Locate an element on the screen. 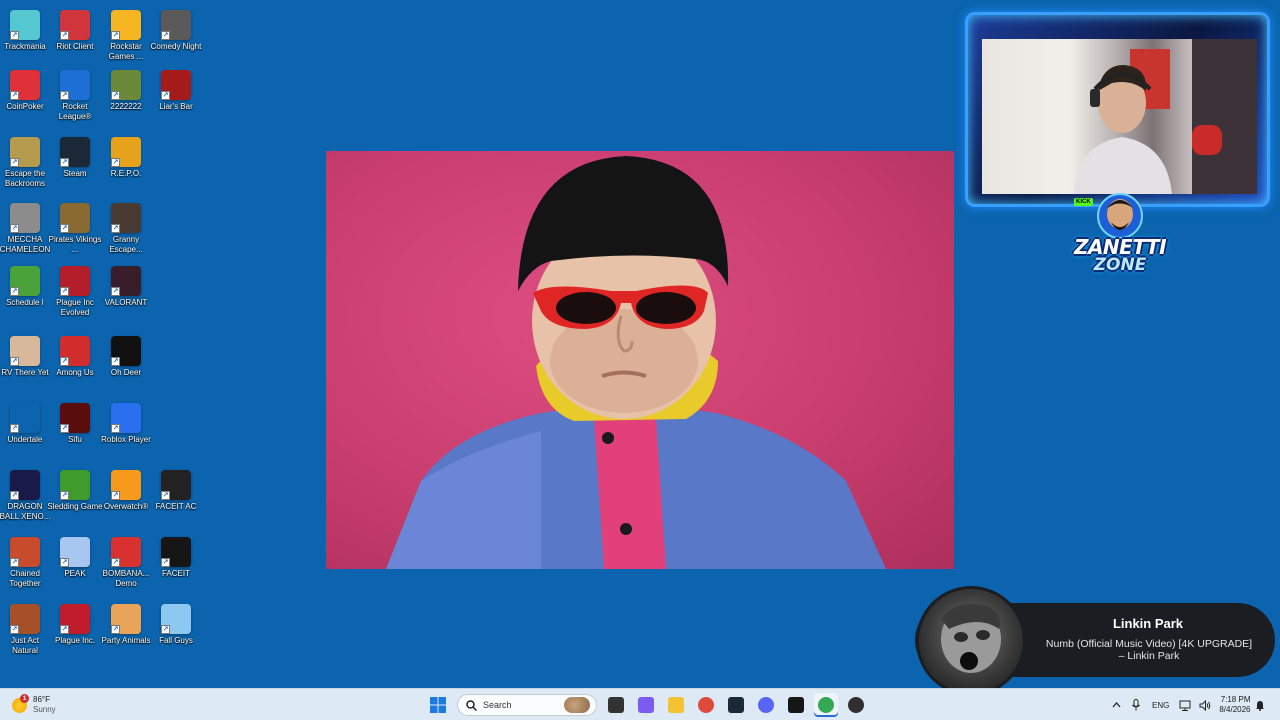  speaker-icon is located at coordinates (1205, 705).